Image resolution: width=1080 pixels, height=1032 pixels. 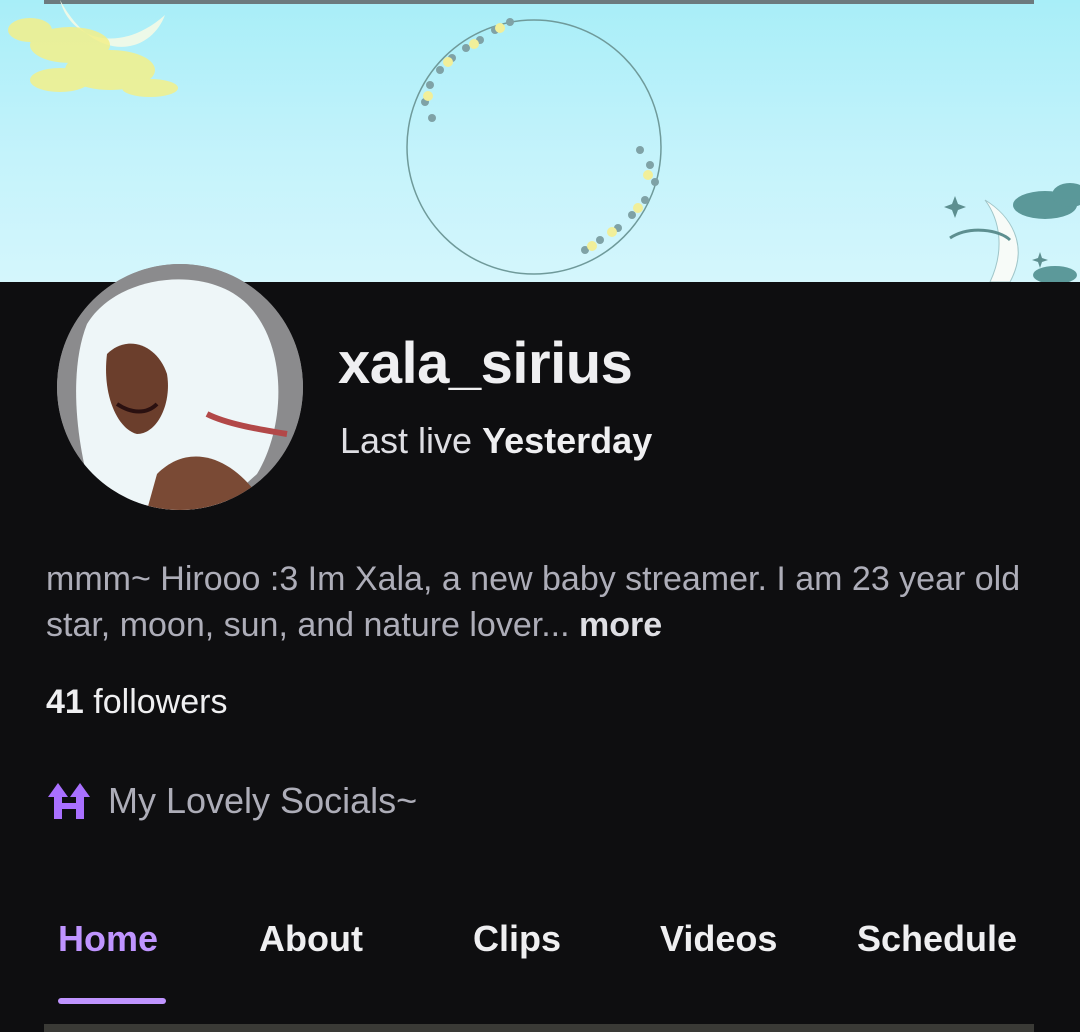 I want to click on avatar-image, so click(x=180, y=387).